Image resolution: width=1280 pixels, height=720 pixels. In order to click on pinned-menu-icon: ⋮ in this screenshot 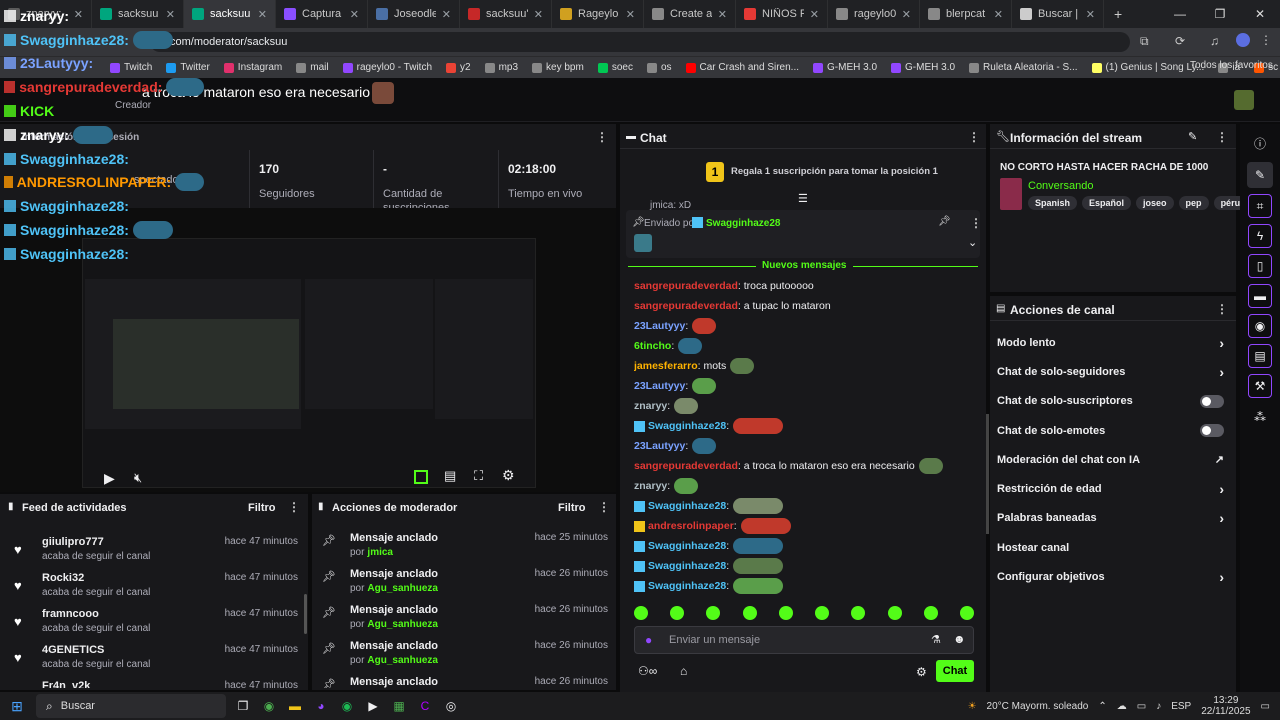, I will do `click(976, 223)`.